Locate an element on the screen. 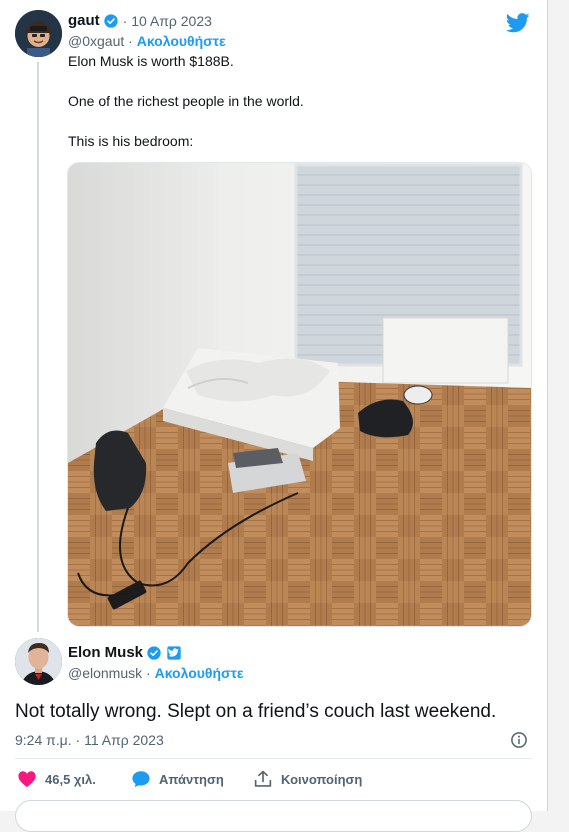 Image resolution: width=569 pixels, height=832 pixels. tweet1-text-line-1: Elon Musk is worth $188B. is located at coordinates (151, 61).